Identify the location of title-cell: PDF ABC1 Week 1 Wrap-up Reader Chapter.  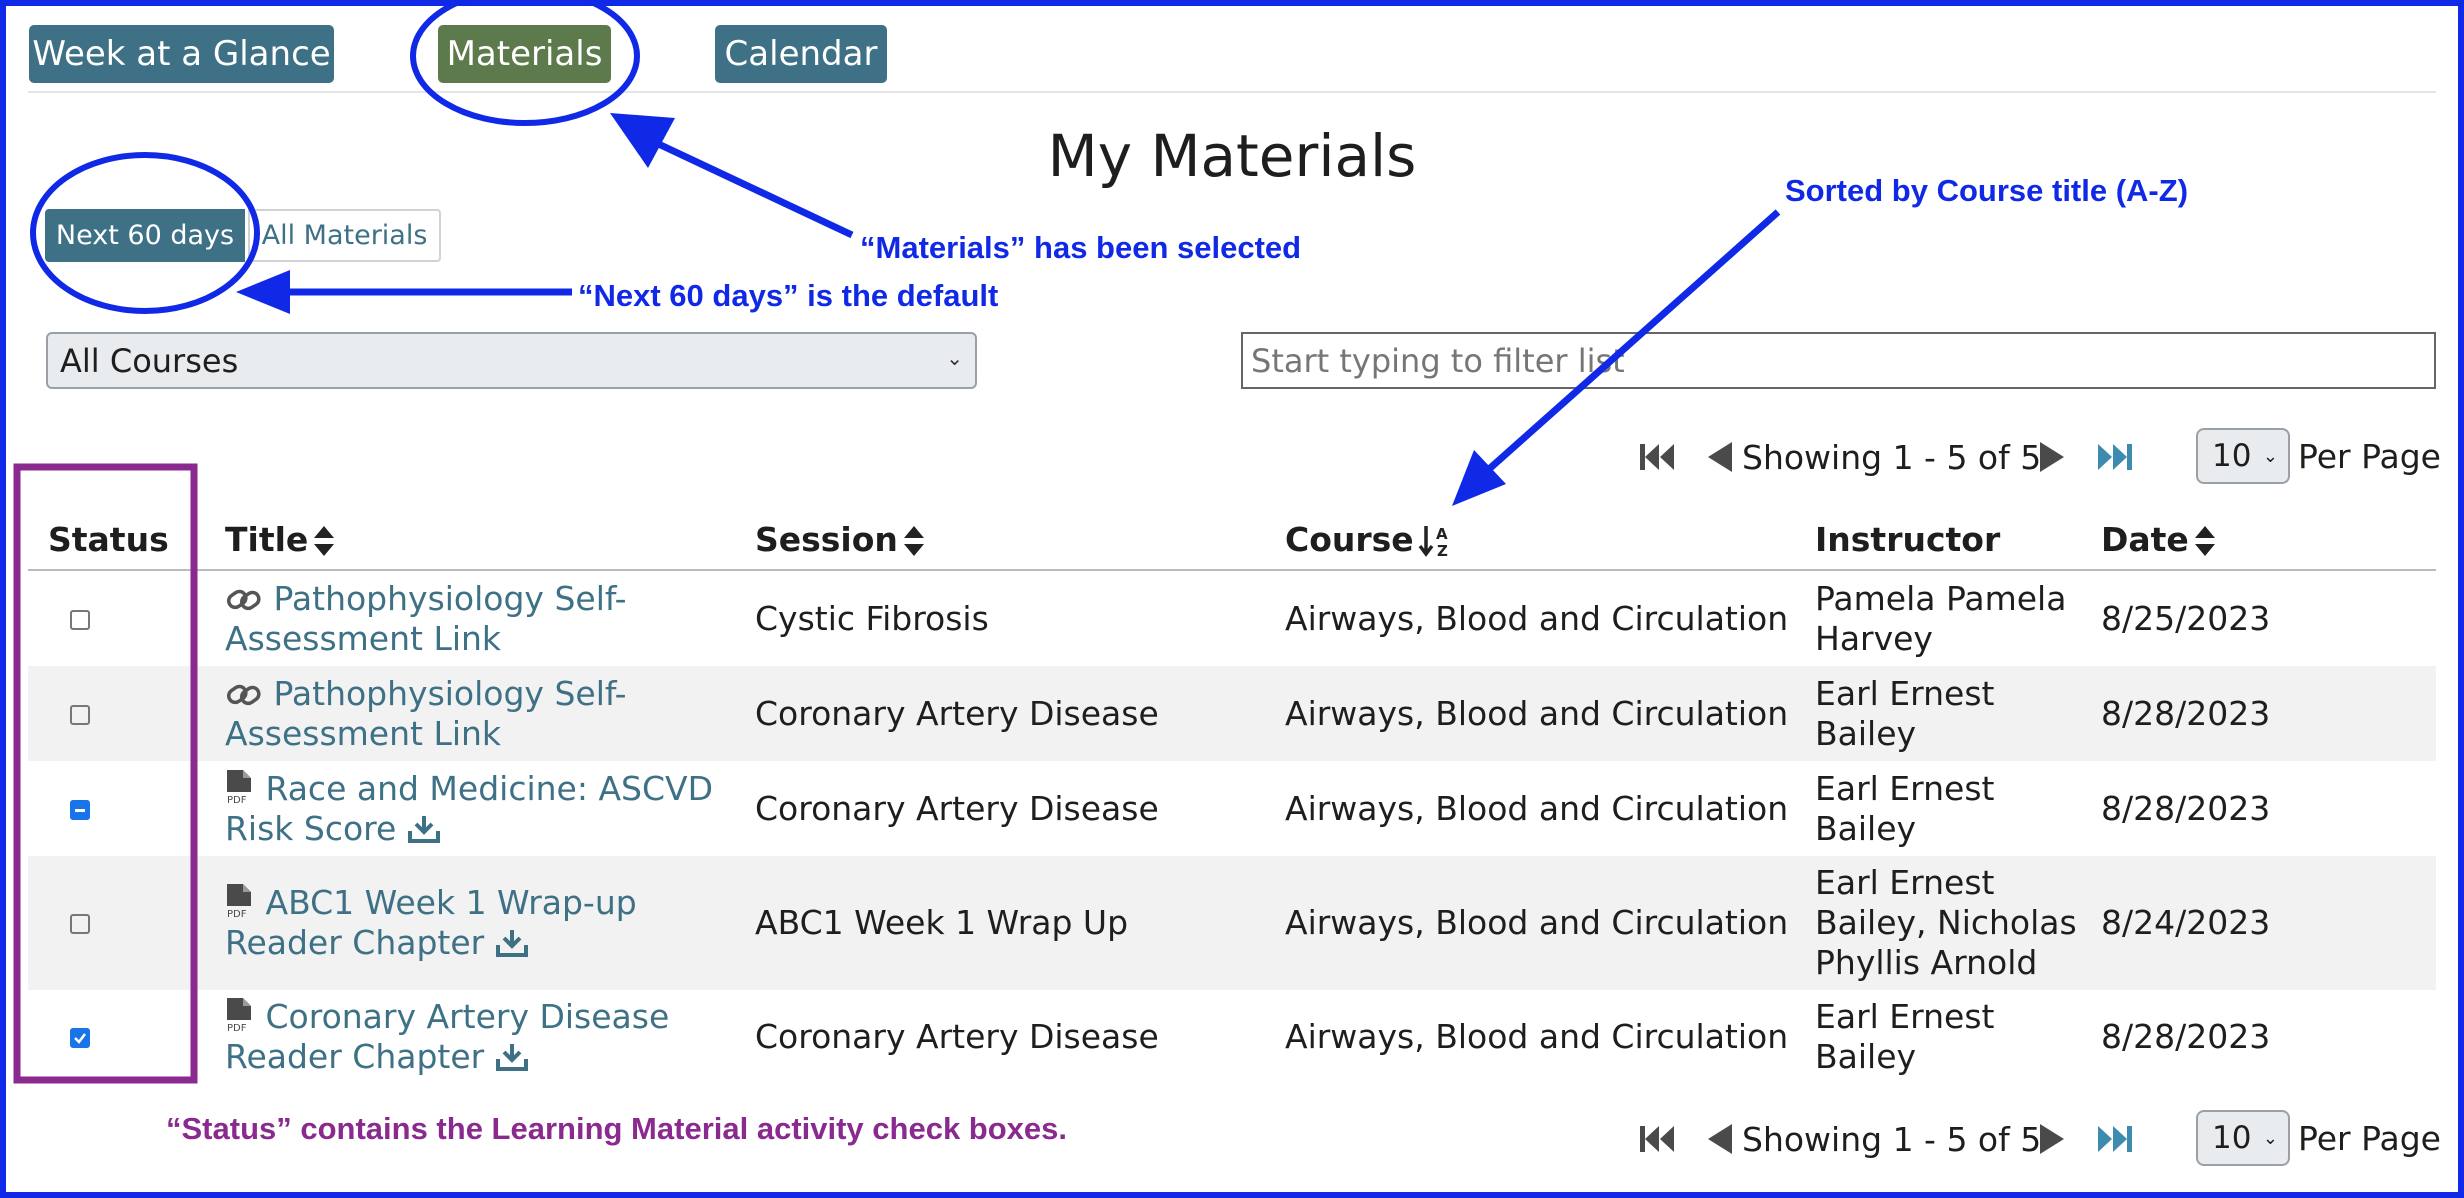
(470, 923).